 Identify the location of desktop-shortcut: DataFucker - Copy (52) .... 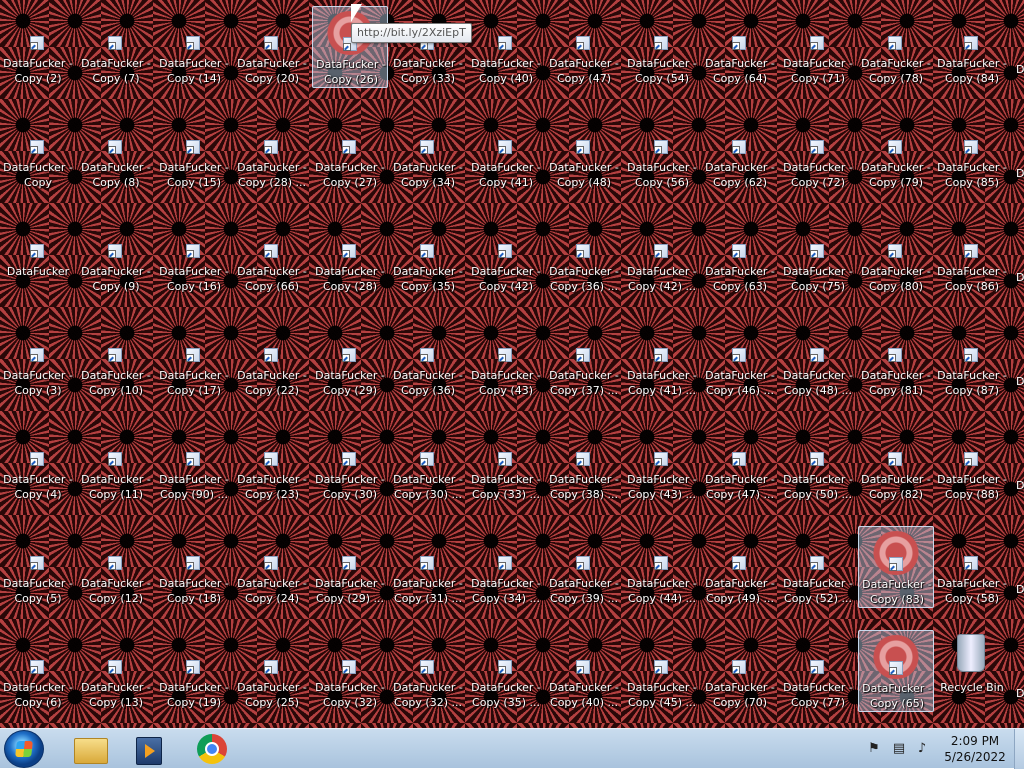
(818, 567).